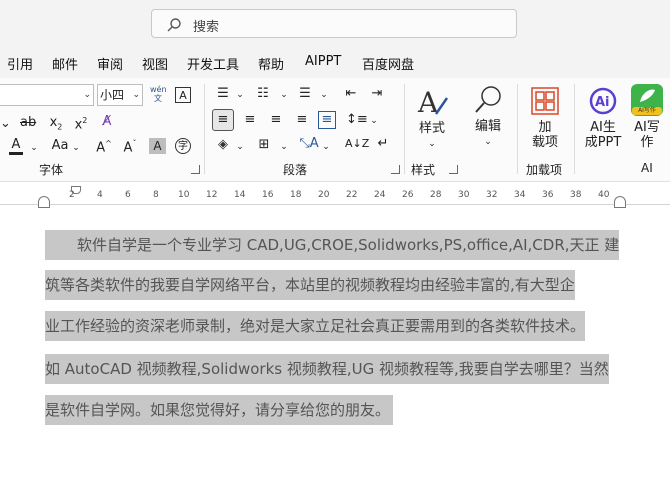 The width and height of the screenshot is (670, 478). I want to click on edit-button-label: 编辑, so click(488, 127).